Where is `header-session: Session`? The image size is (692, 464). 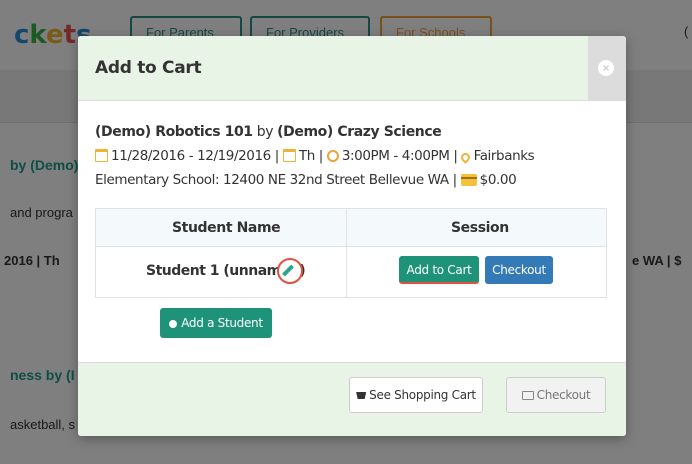 header-session: Session is located at coordinates (480, 228).